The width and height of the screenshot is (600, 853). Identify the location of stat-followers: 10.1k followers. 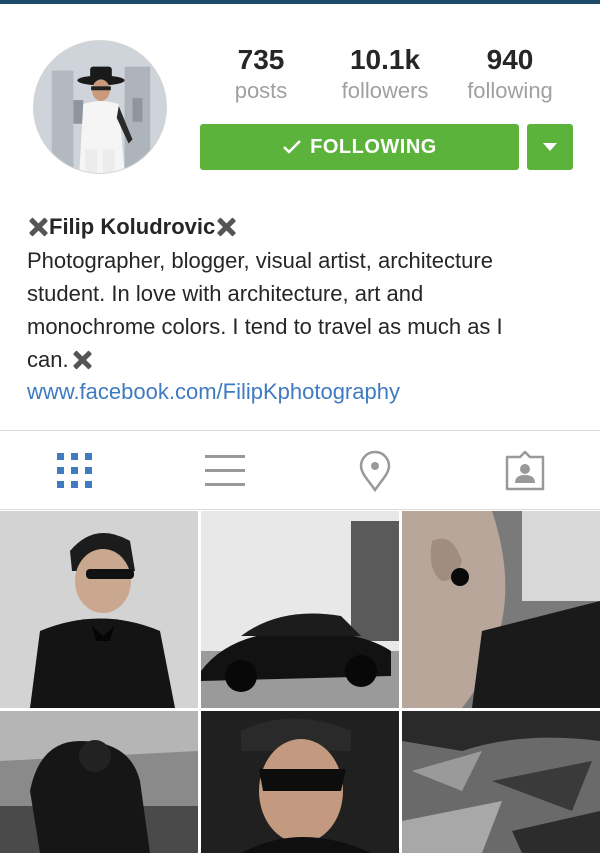
(385, 73).